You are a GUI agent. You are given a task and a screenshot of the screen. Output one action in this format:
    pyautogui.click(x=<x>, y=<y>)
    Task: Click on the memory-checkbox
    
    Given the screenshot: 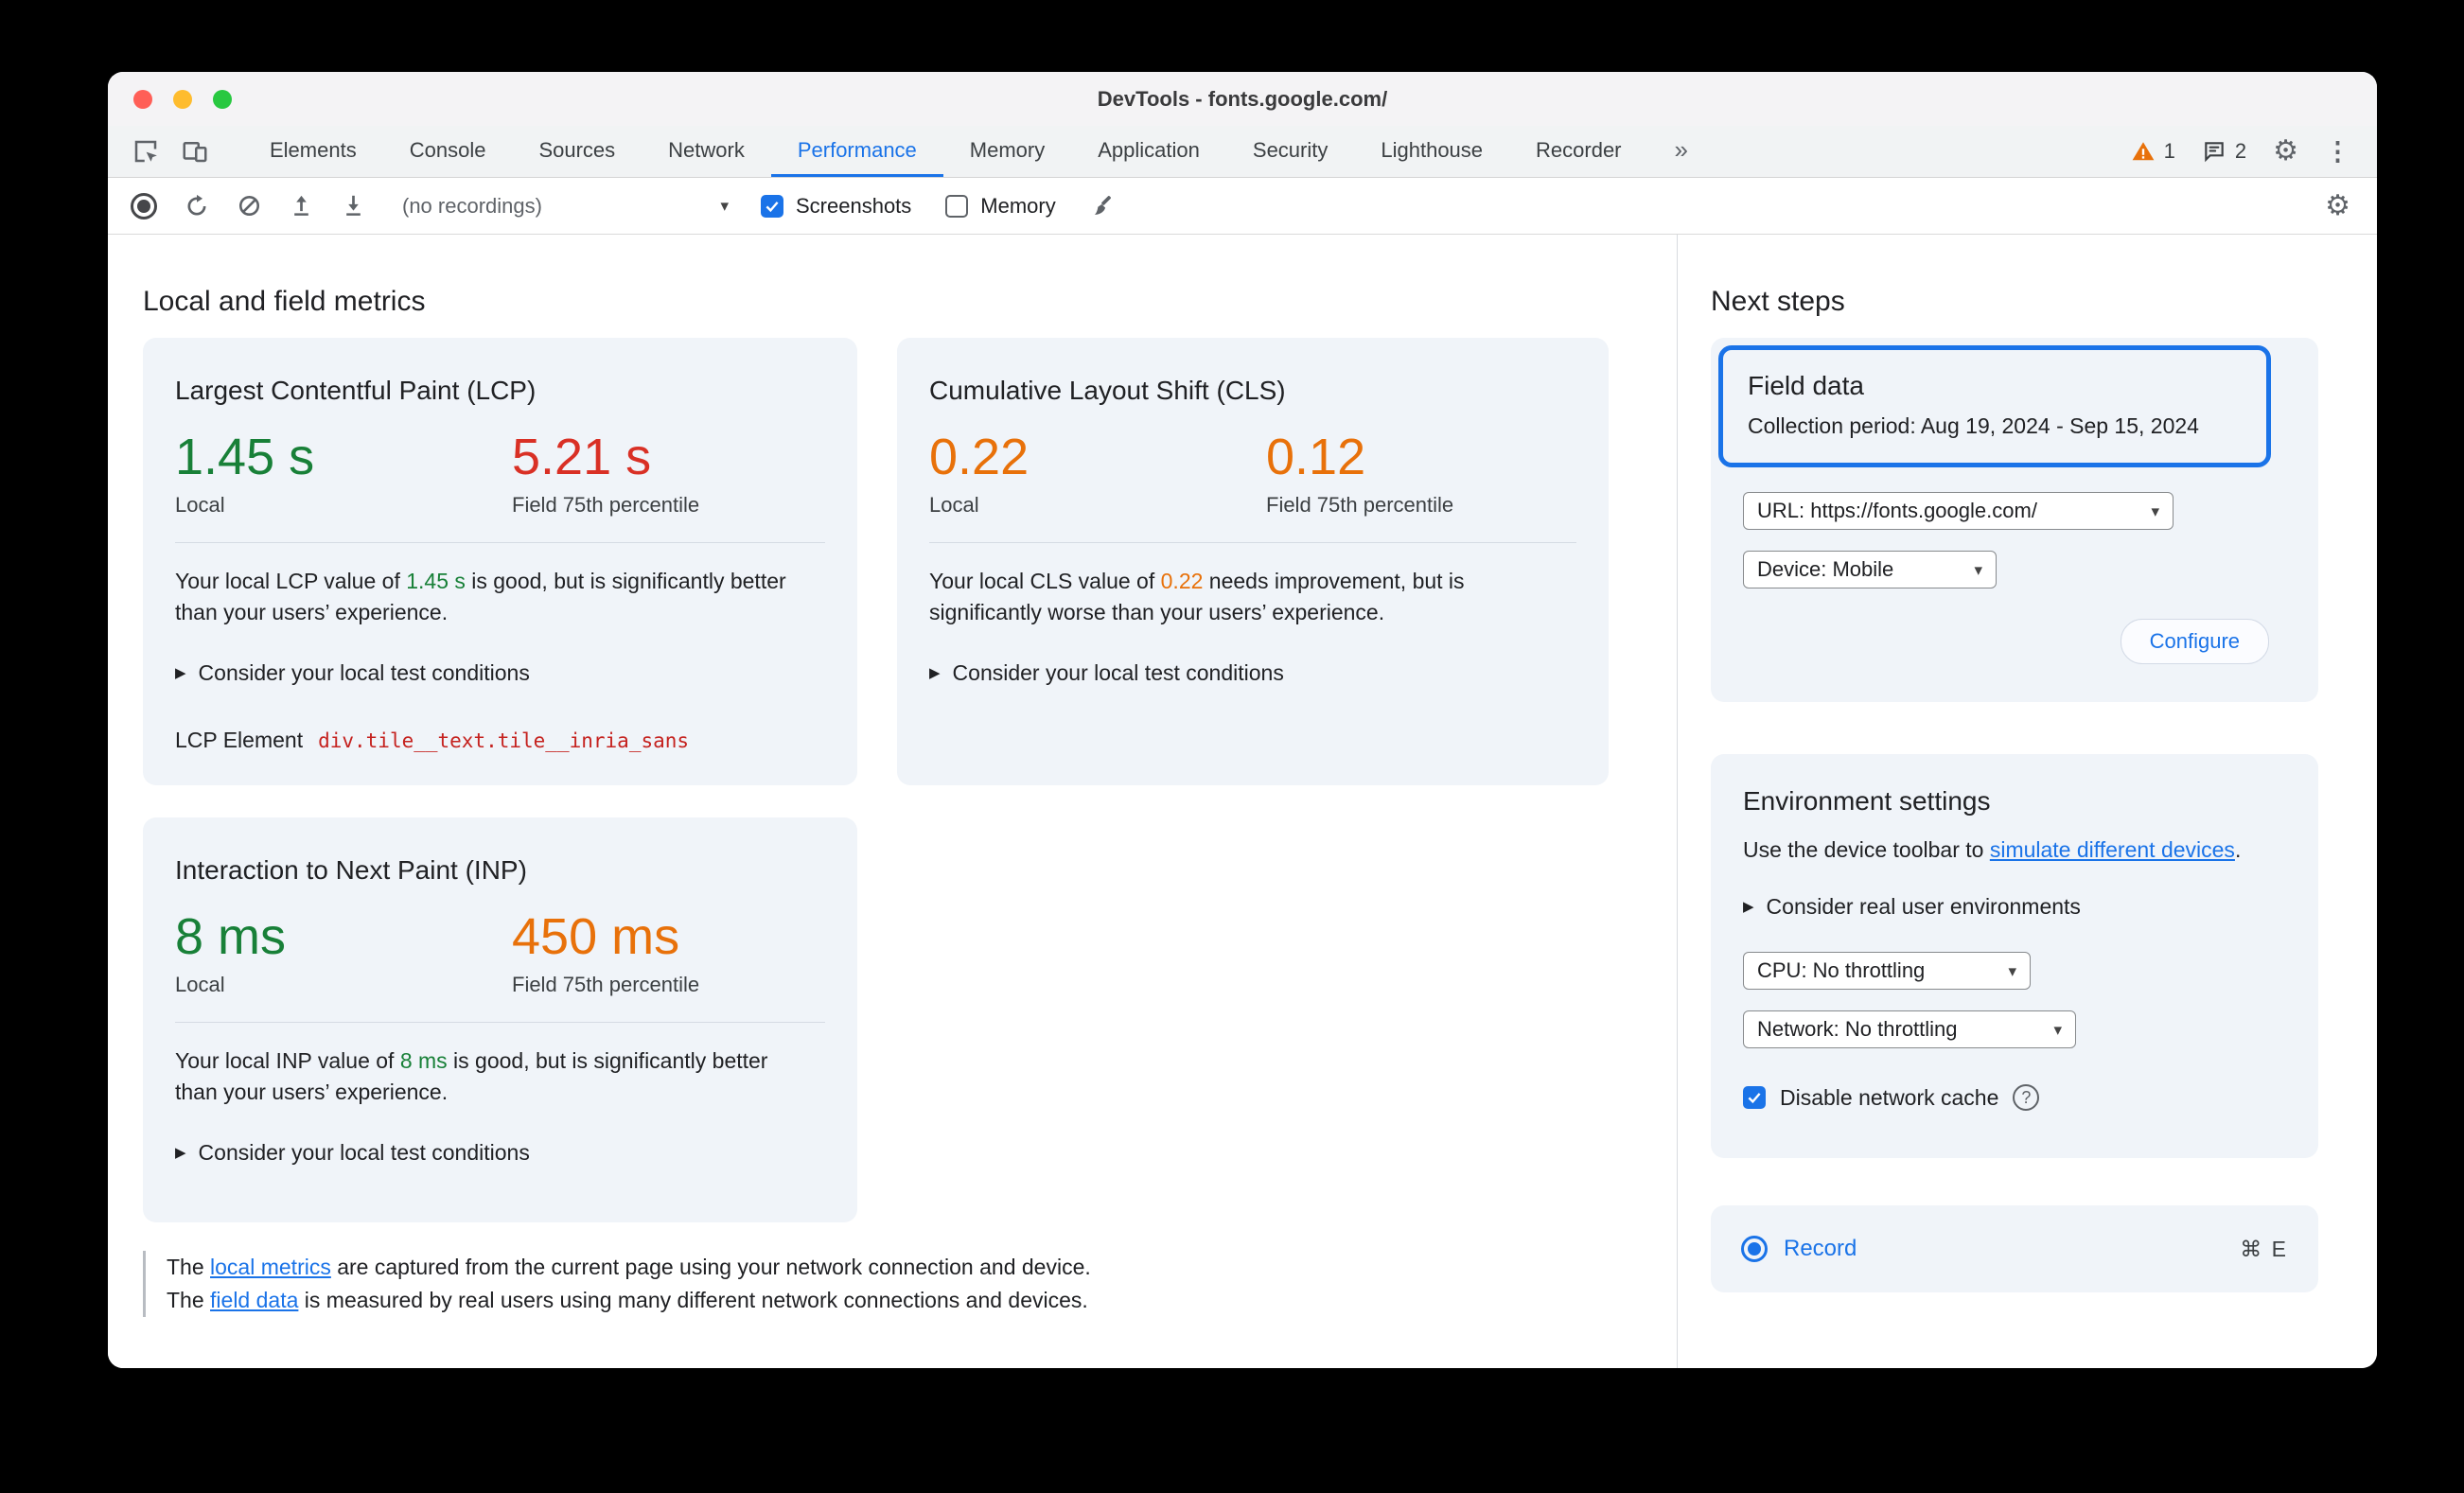 What is the action you would take?
    pyautogui.click(x=957, y=206)
    